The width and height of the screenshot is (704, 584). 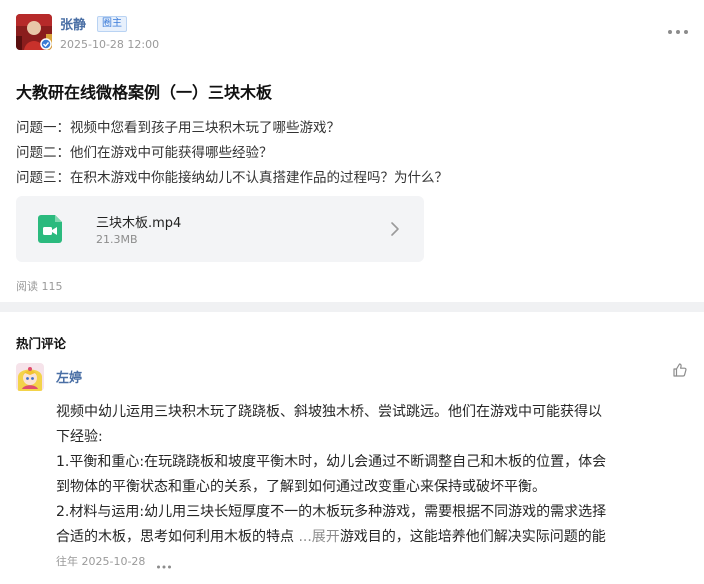 I want to click on comment-line-end: 游戏目的，这能培养他们解决实际问题的能, so click(x=472, y=537).